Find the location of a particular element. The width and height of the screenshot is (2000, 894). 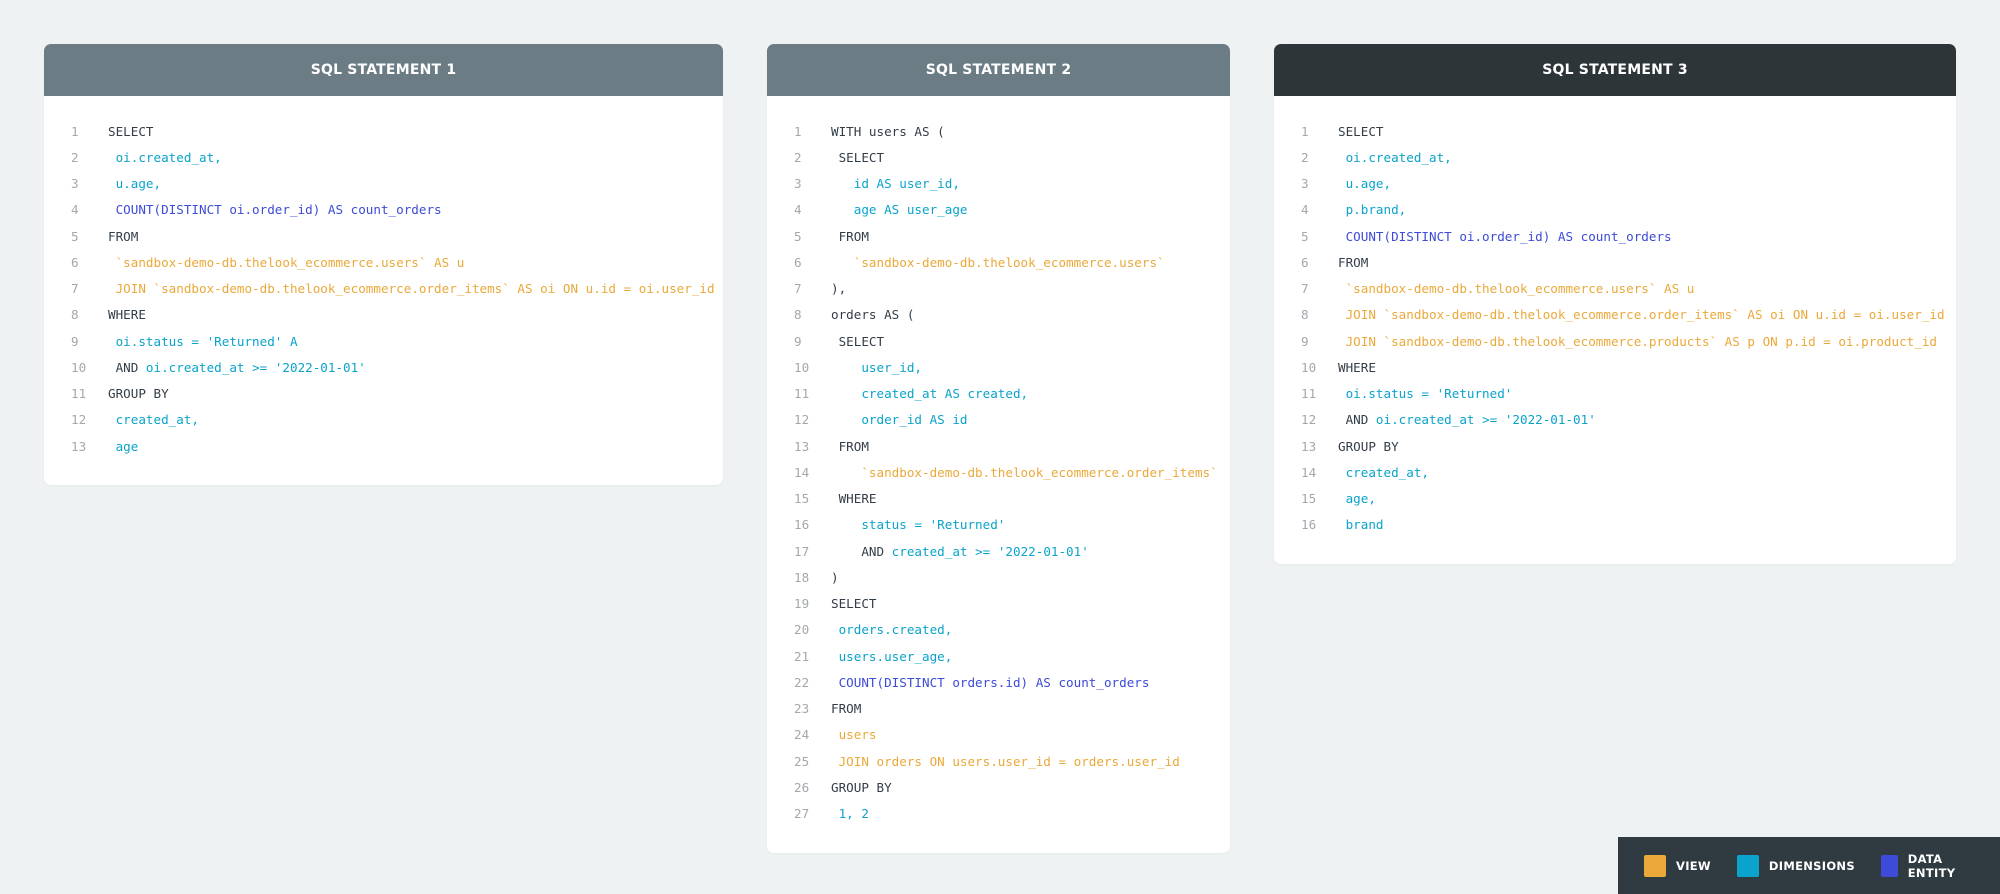

code-line: 4 p.brand, is located at coordinates (1615, 210).